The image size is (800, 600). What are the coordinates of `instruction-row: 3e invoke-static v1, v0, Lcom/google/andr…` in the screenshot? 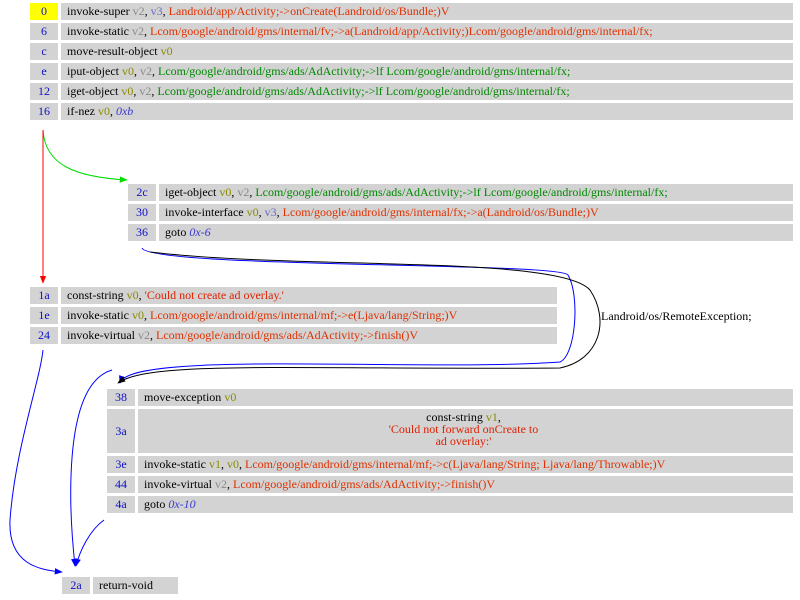 It's located at (450, 464).